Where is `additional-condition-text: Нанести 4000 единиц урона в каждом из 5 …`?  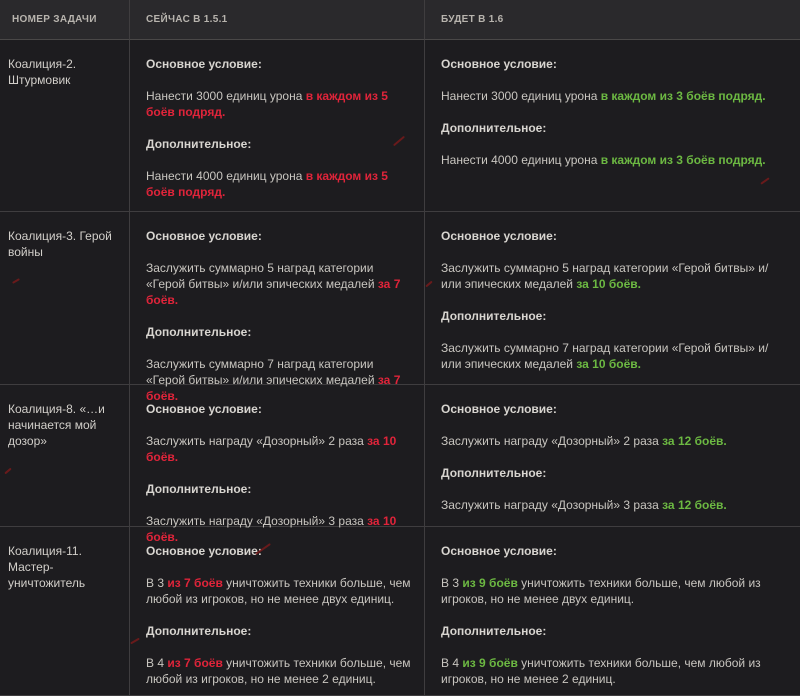 additional-condition-text: Нанести 4000 единиц урона в каждом из 5 … is located at coordinates (280, 184).